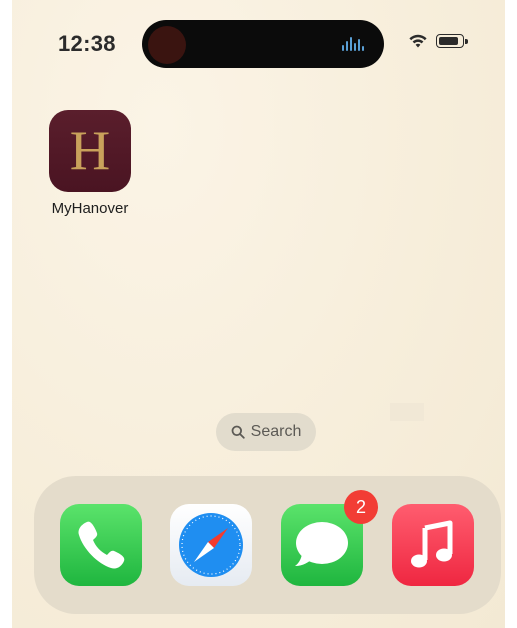 This screenshot has width=517, height=628. I want to click on music-app, so click(433, 545).